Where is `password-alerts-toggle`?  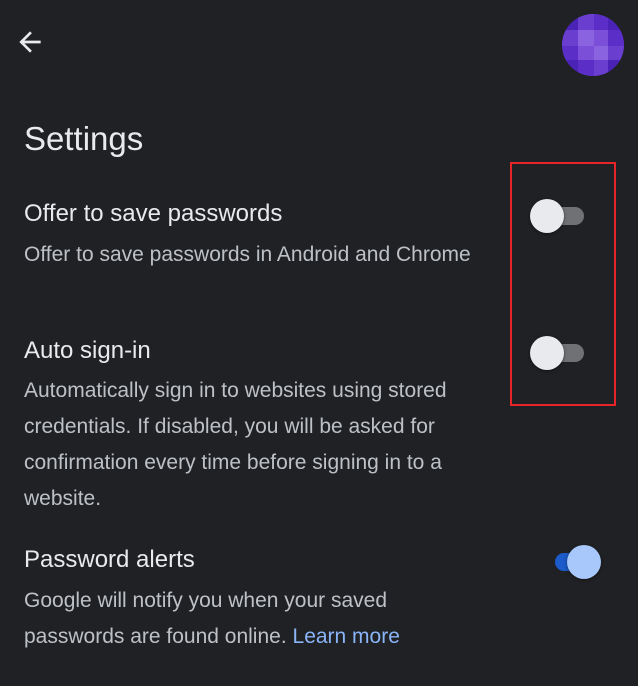
password-alerts-toggle is located at coordinates (573, 562).